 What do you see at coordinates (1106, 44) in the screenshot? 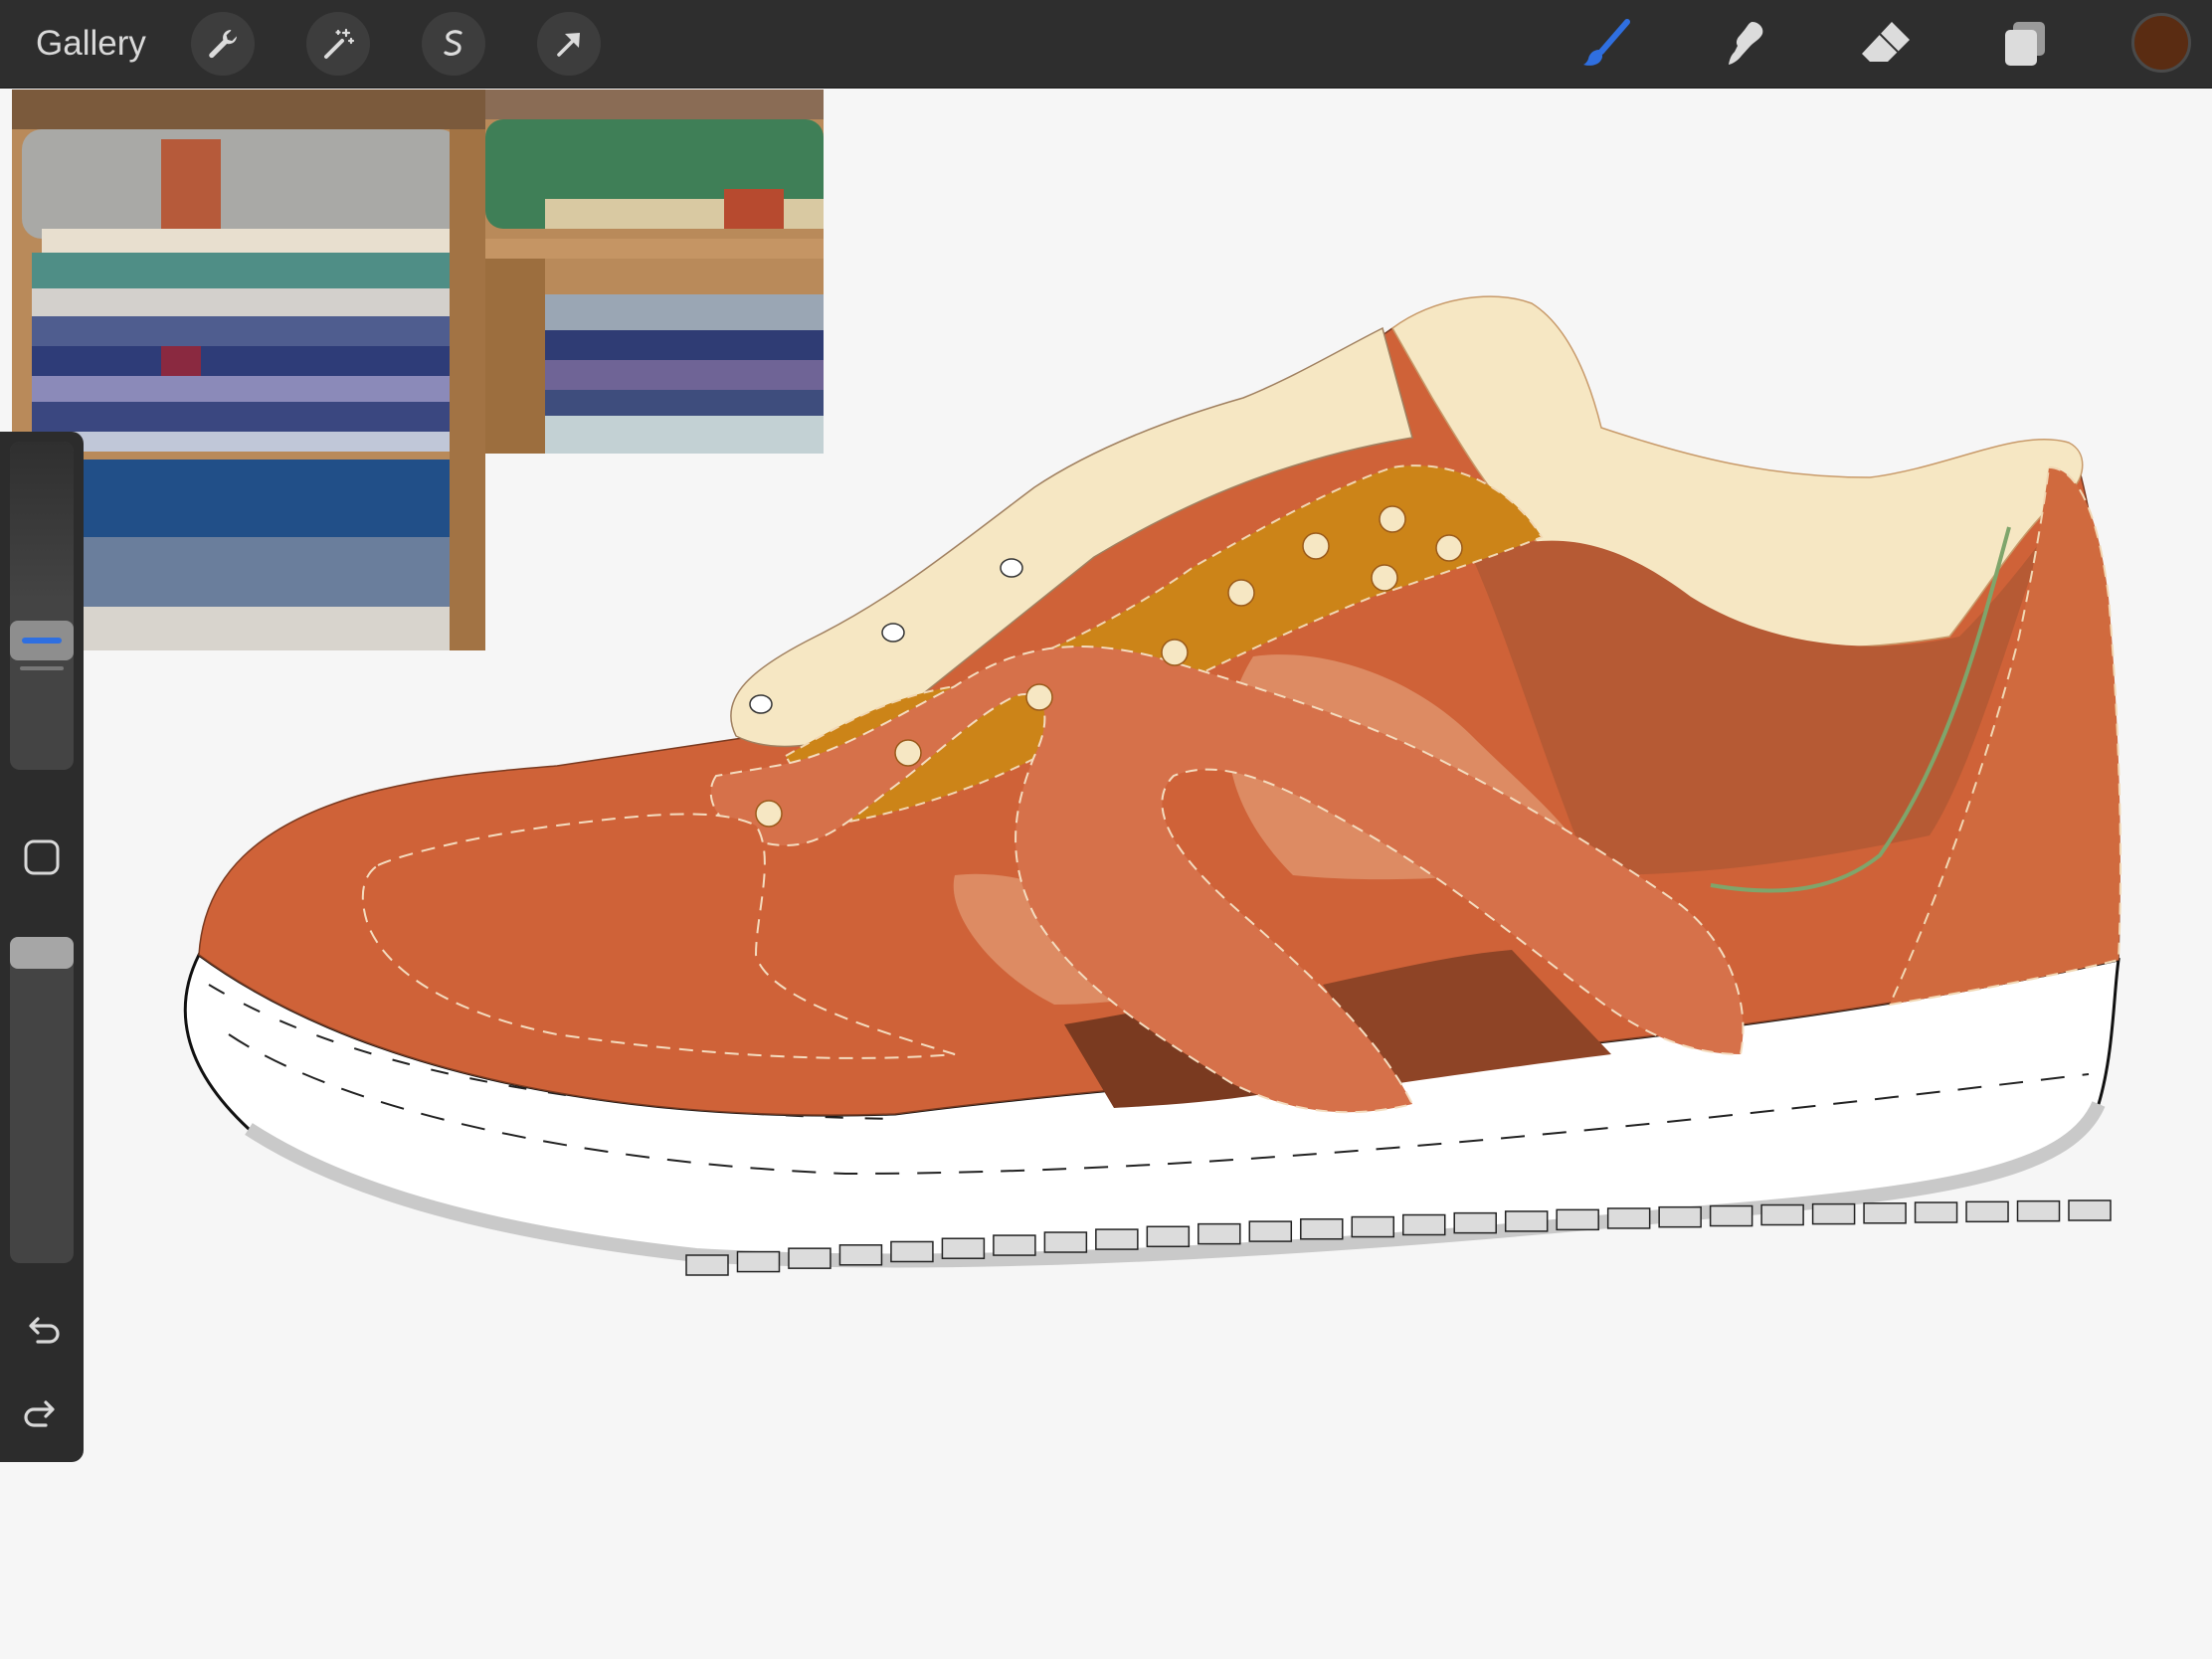
I see `top-toolbar: Gallery` at bounding box center [1106, 44].